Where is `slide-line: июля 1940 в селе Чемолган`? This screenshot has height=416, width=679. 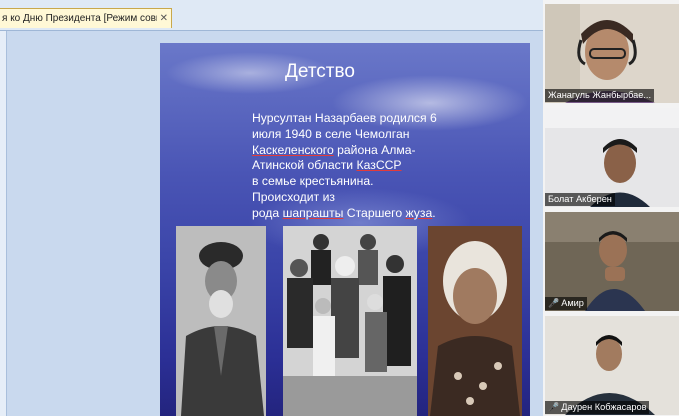 slide-line: июля 1940 в селе Чемолган is located at coordinates (331, 133).